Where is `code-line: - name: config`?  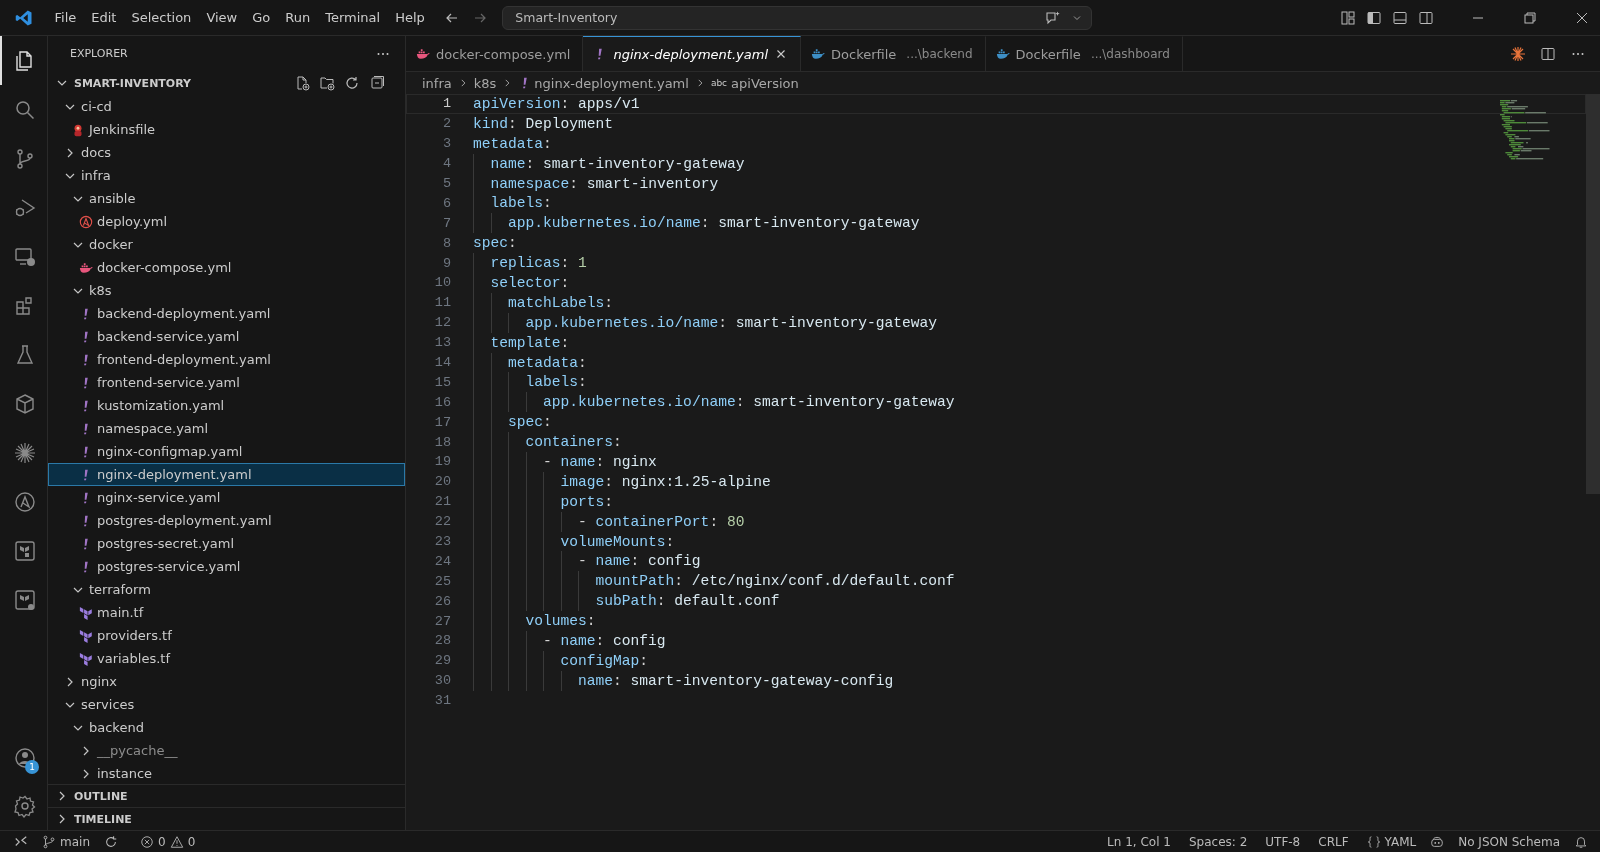 code-line: - name: config is located at coordinates (639, 561).